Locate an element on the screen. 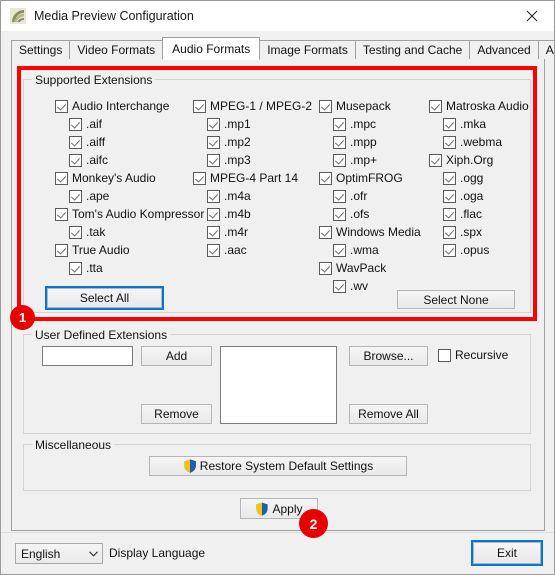  checkbox-label: .m4a is located at coordinates (237, 196).